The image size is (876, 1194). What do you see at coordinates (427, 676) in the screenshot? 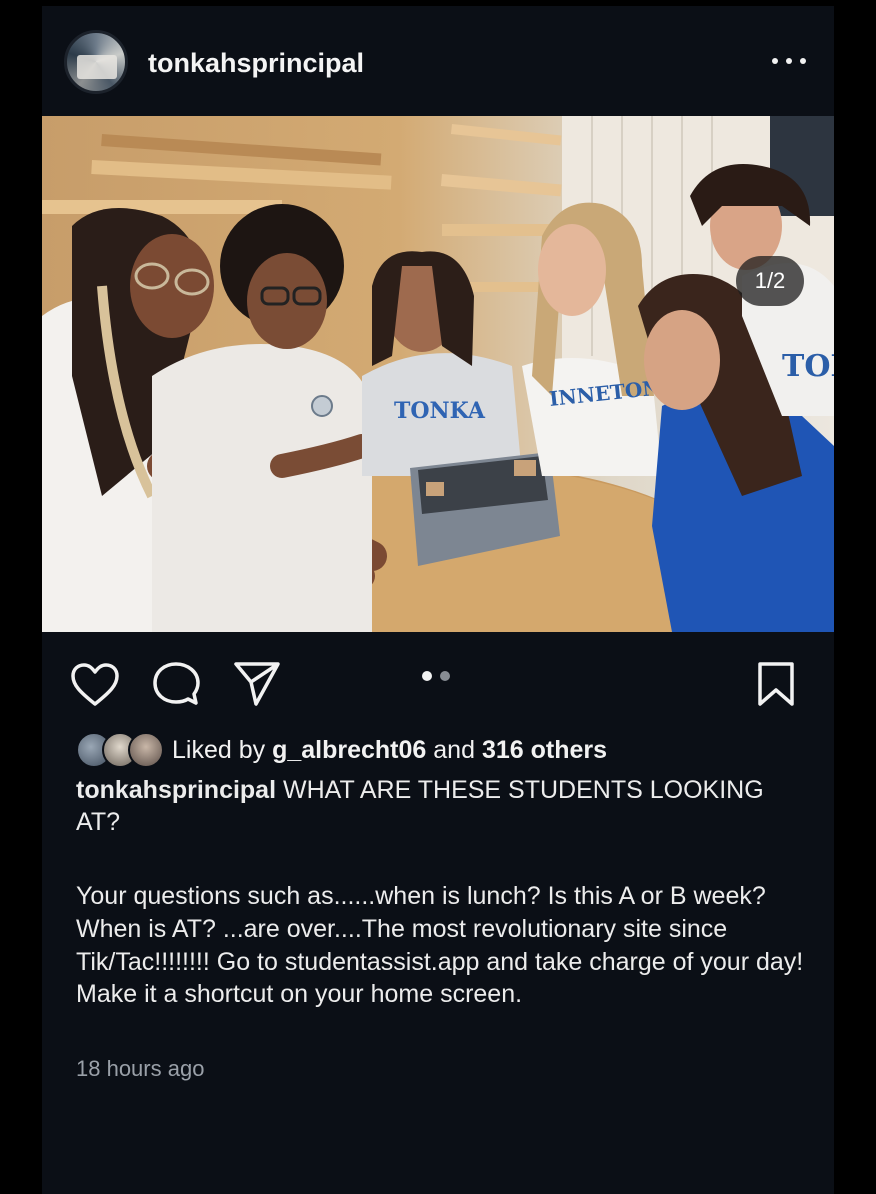
I see `carousel-dot-active` at bounding box center [427, 676].